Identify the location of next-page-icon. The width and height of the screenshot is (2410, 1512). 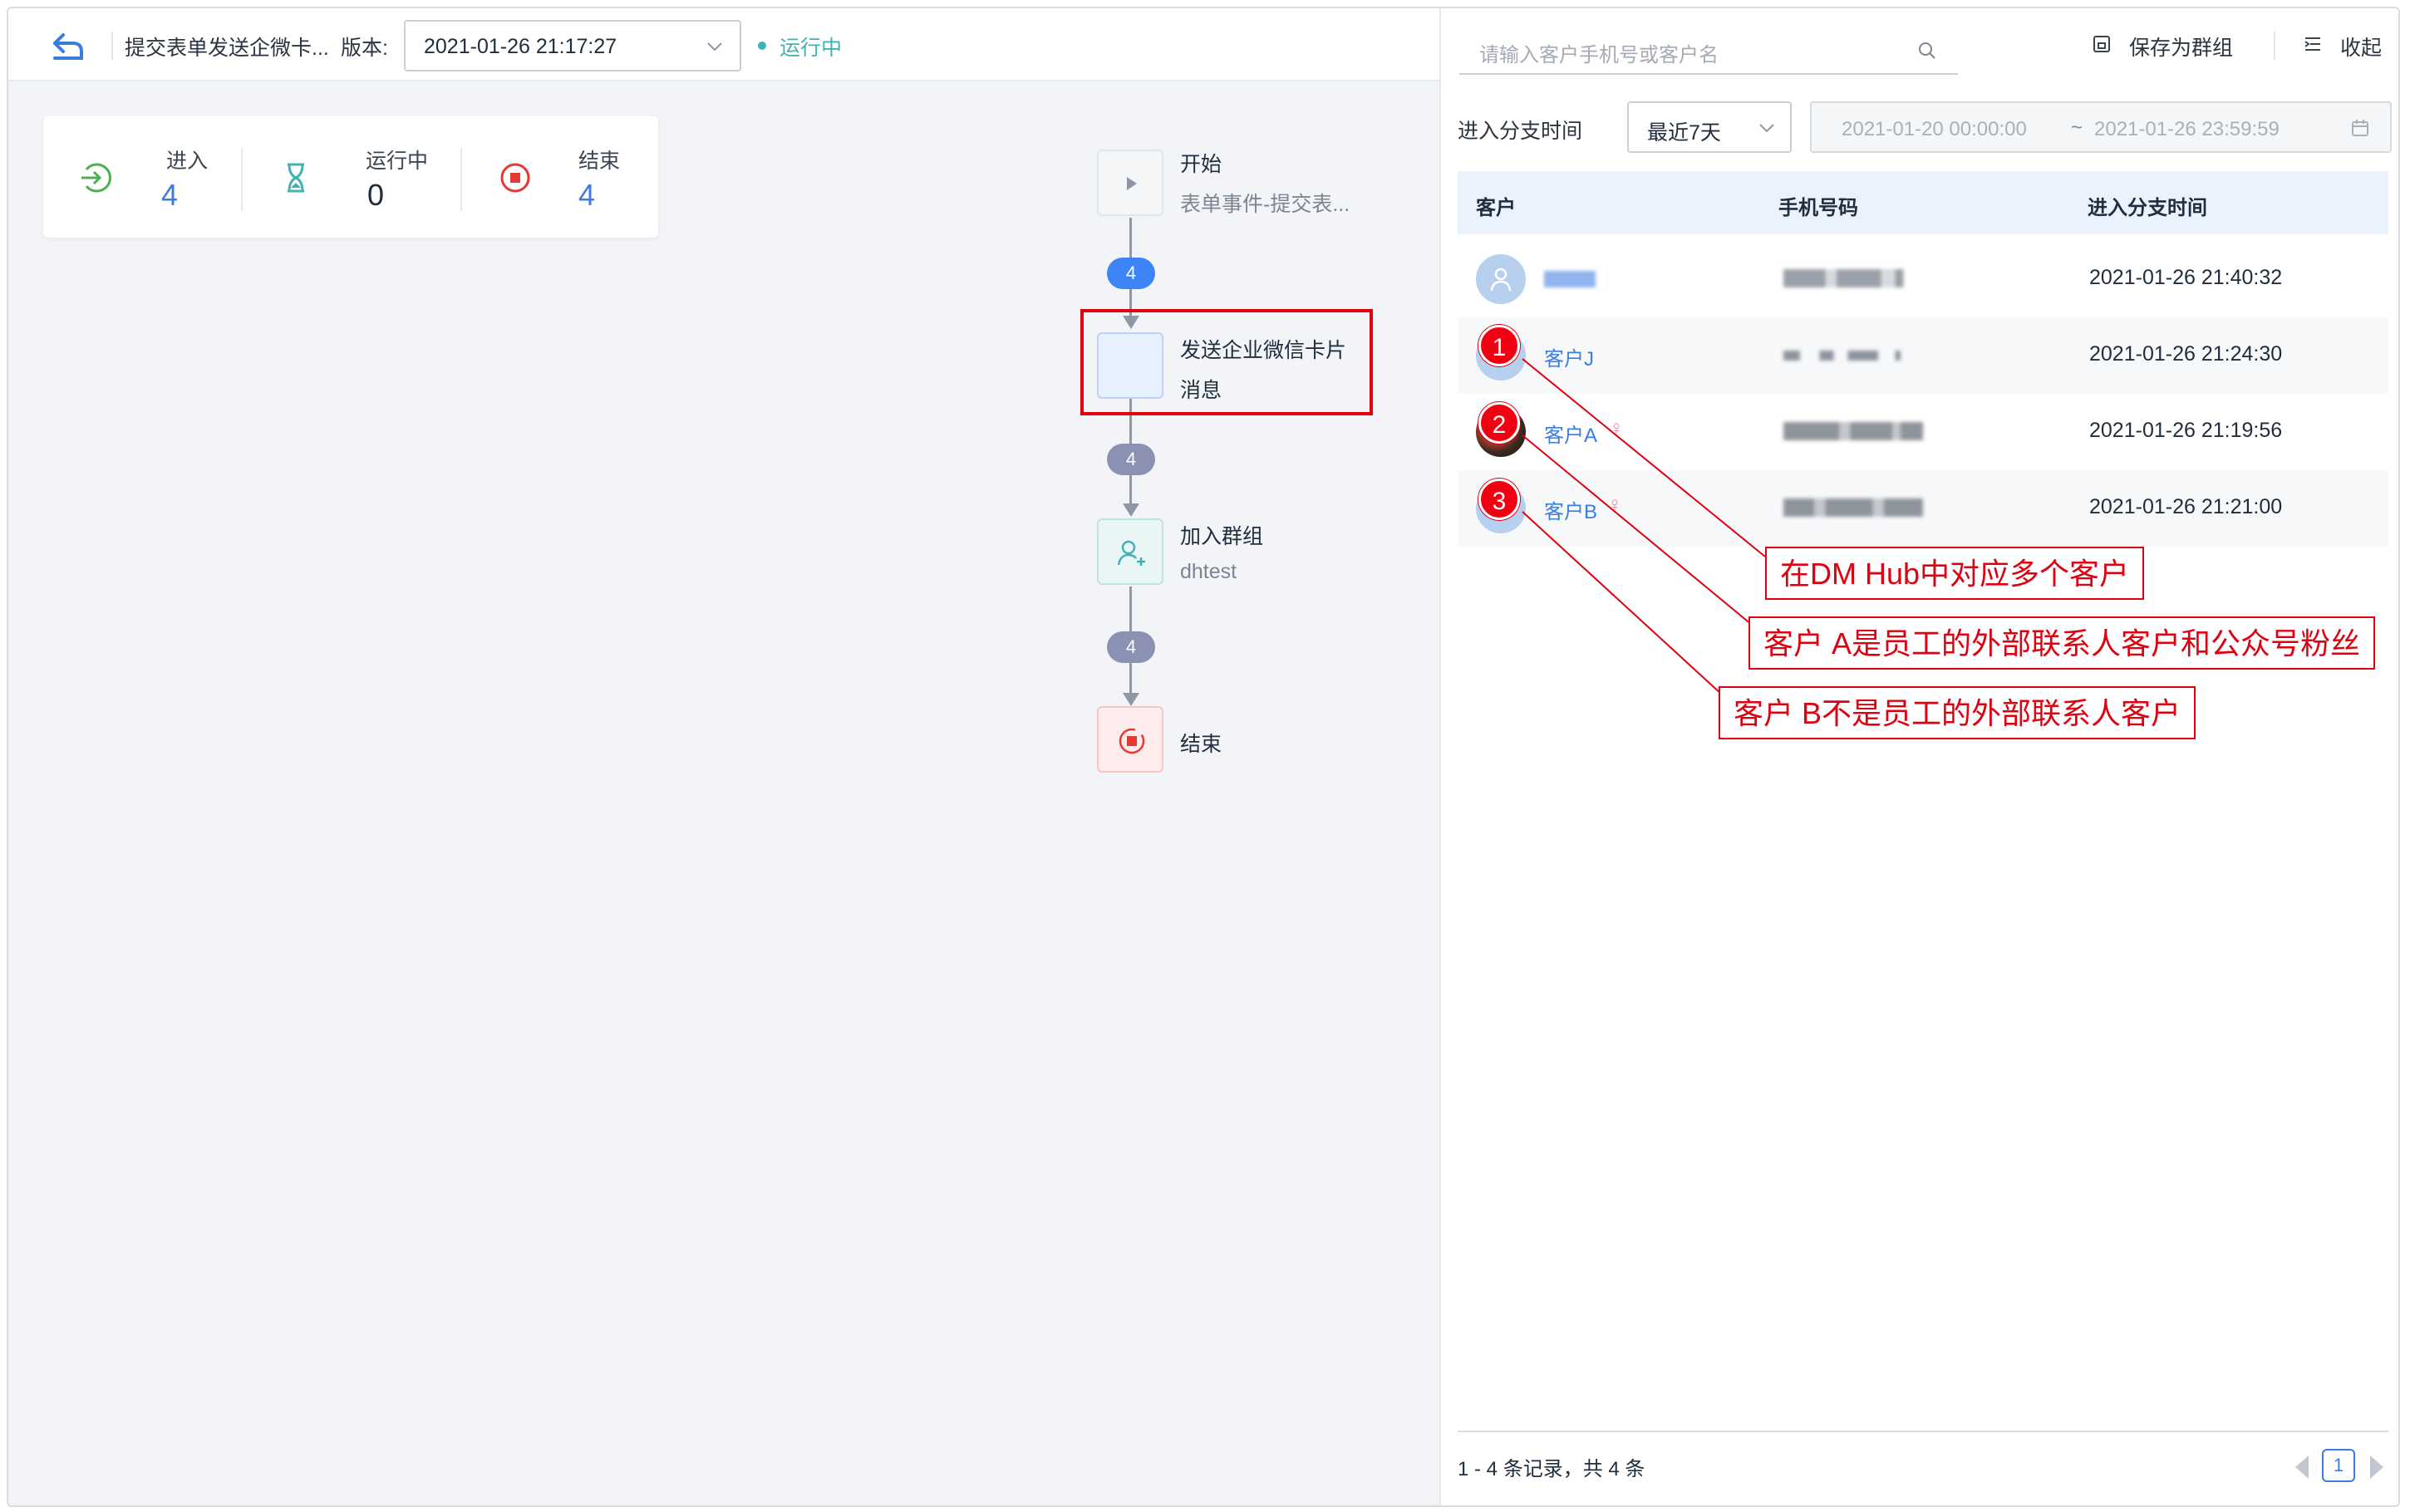
(2376, 1467).